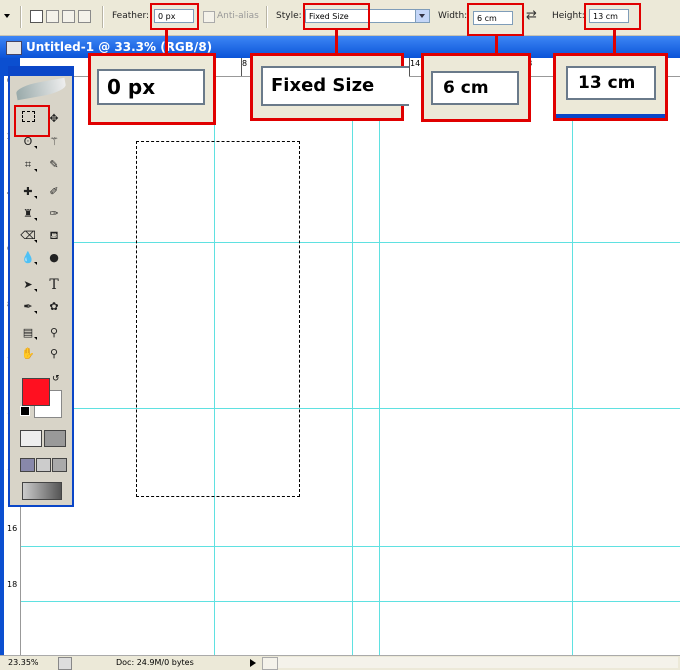  Describe the element at coordinates (25, 411) in the screenshot. I see `default-colors-icon` at that location.